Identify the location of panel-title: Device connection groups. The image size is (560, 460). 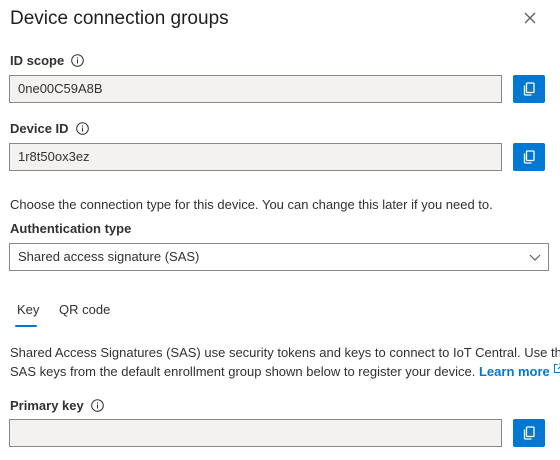
(119, 18).